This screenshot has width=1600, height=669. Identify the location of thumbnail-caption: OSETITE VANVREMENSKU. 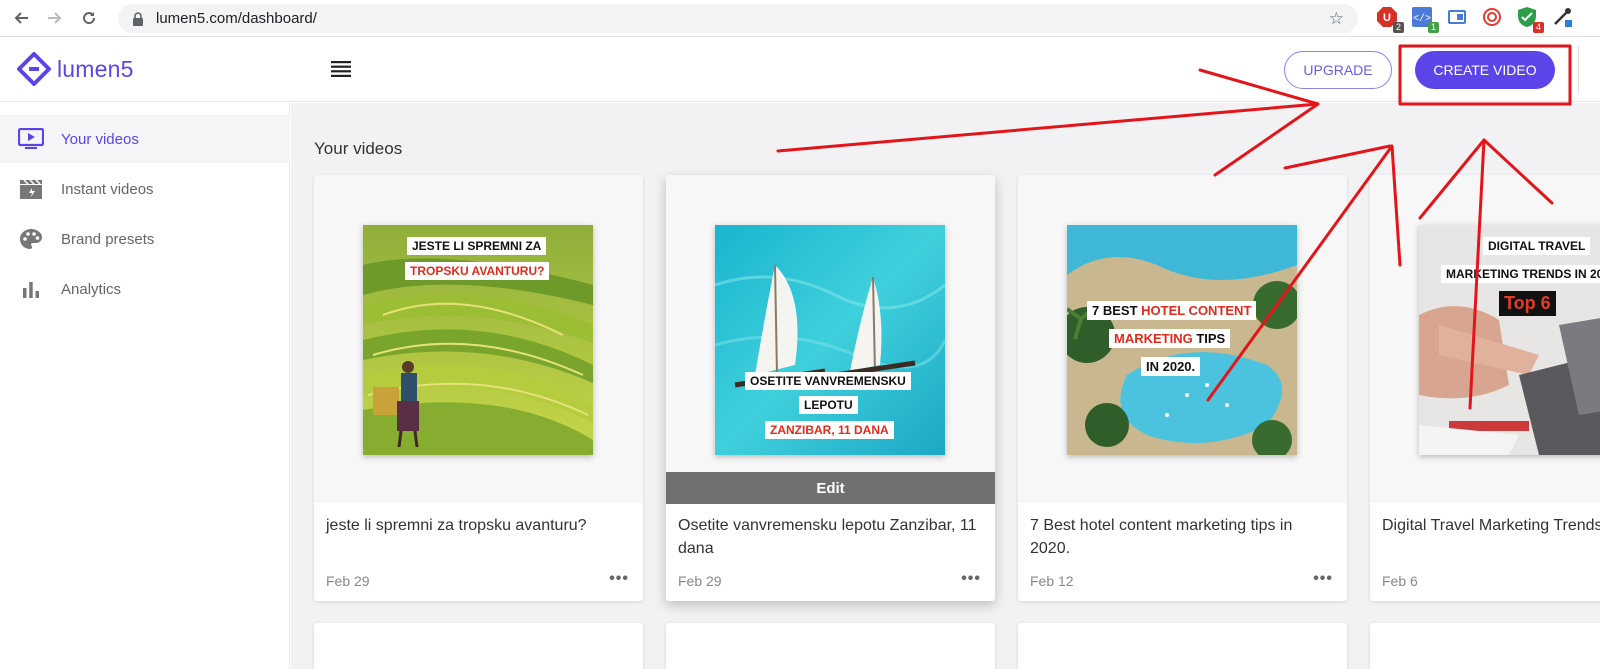
(828, 381).